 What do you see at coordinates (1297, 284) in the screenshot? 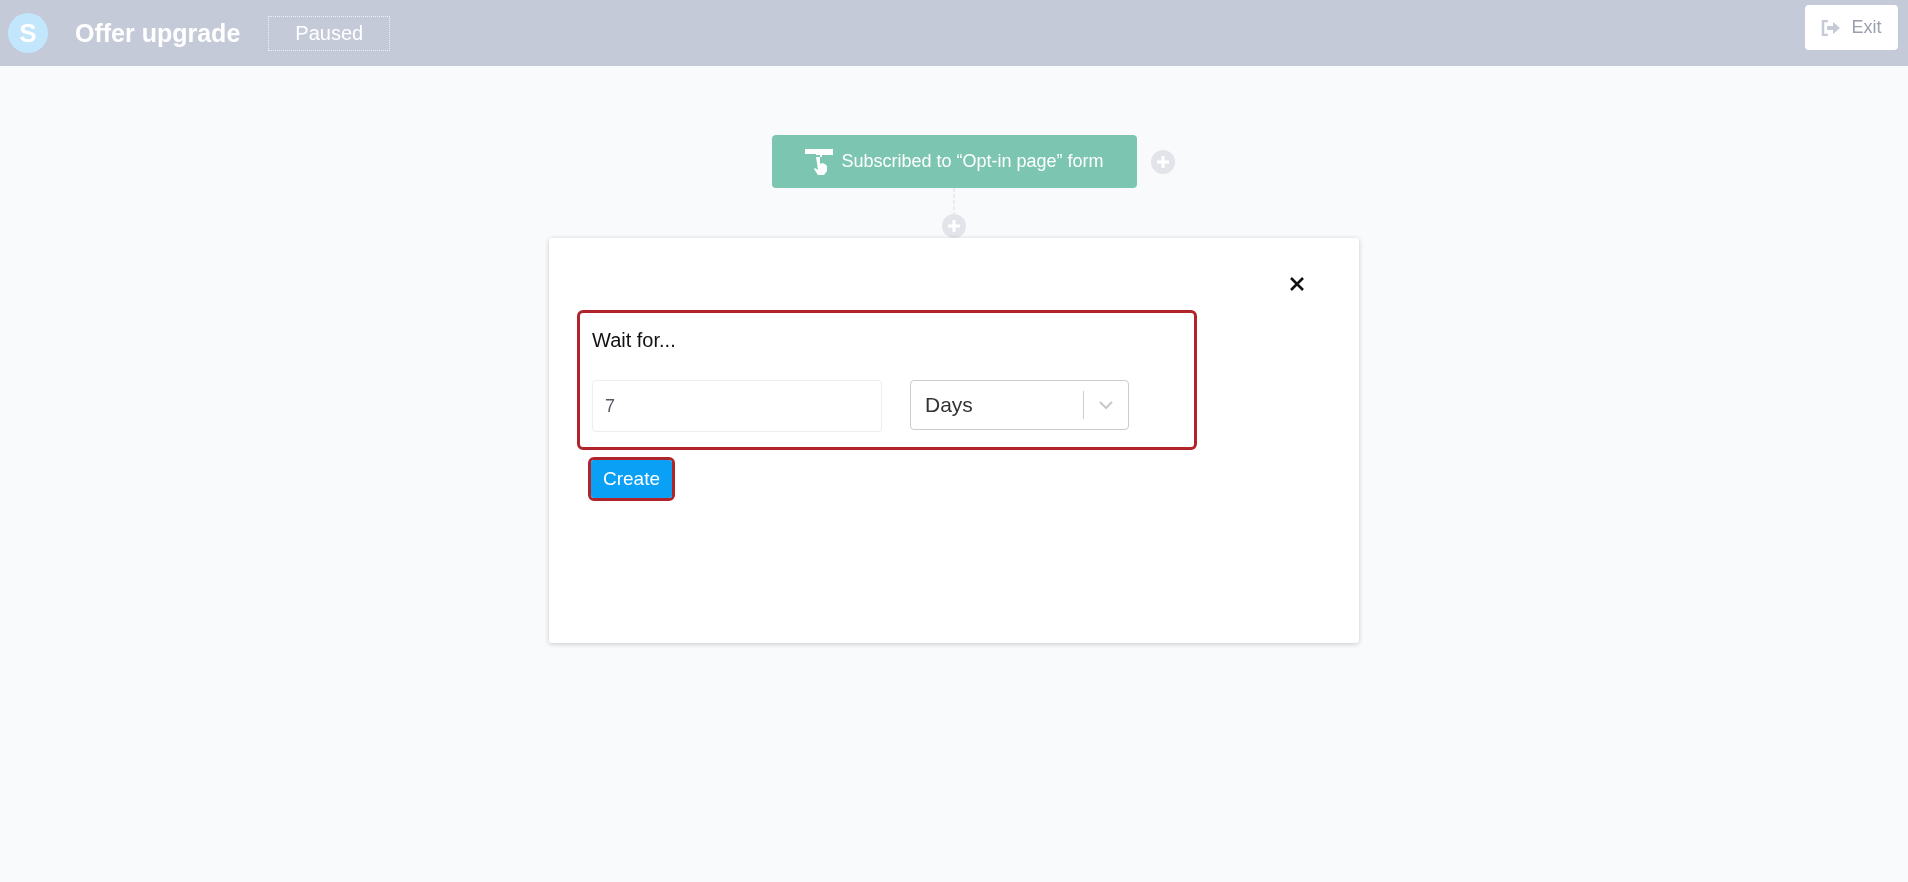
I see `close-icon` at bounding box center [1297, 284].